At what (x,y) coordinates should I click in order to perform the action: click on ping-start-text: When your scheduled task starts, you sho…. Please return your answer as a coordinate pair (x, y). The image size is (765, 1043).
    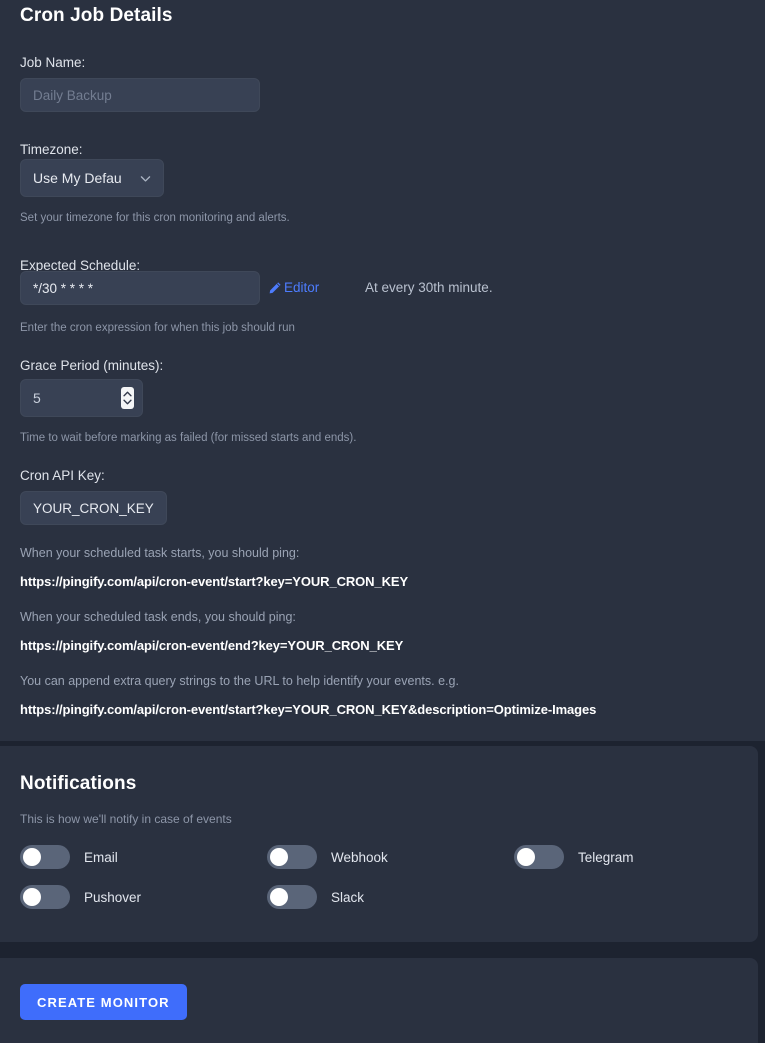
    Looking at the image, I should click on (160, 553).